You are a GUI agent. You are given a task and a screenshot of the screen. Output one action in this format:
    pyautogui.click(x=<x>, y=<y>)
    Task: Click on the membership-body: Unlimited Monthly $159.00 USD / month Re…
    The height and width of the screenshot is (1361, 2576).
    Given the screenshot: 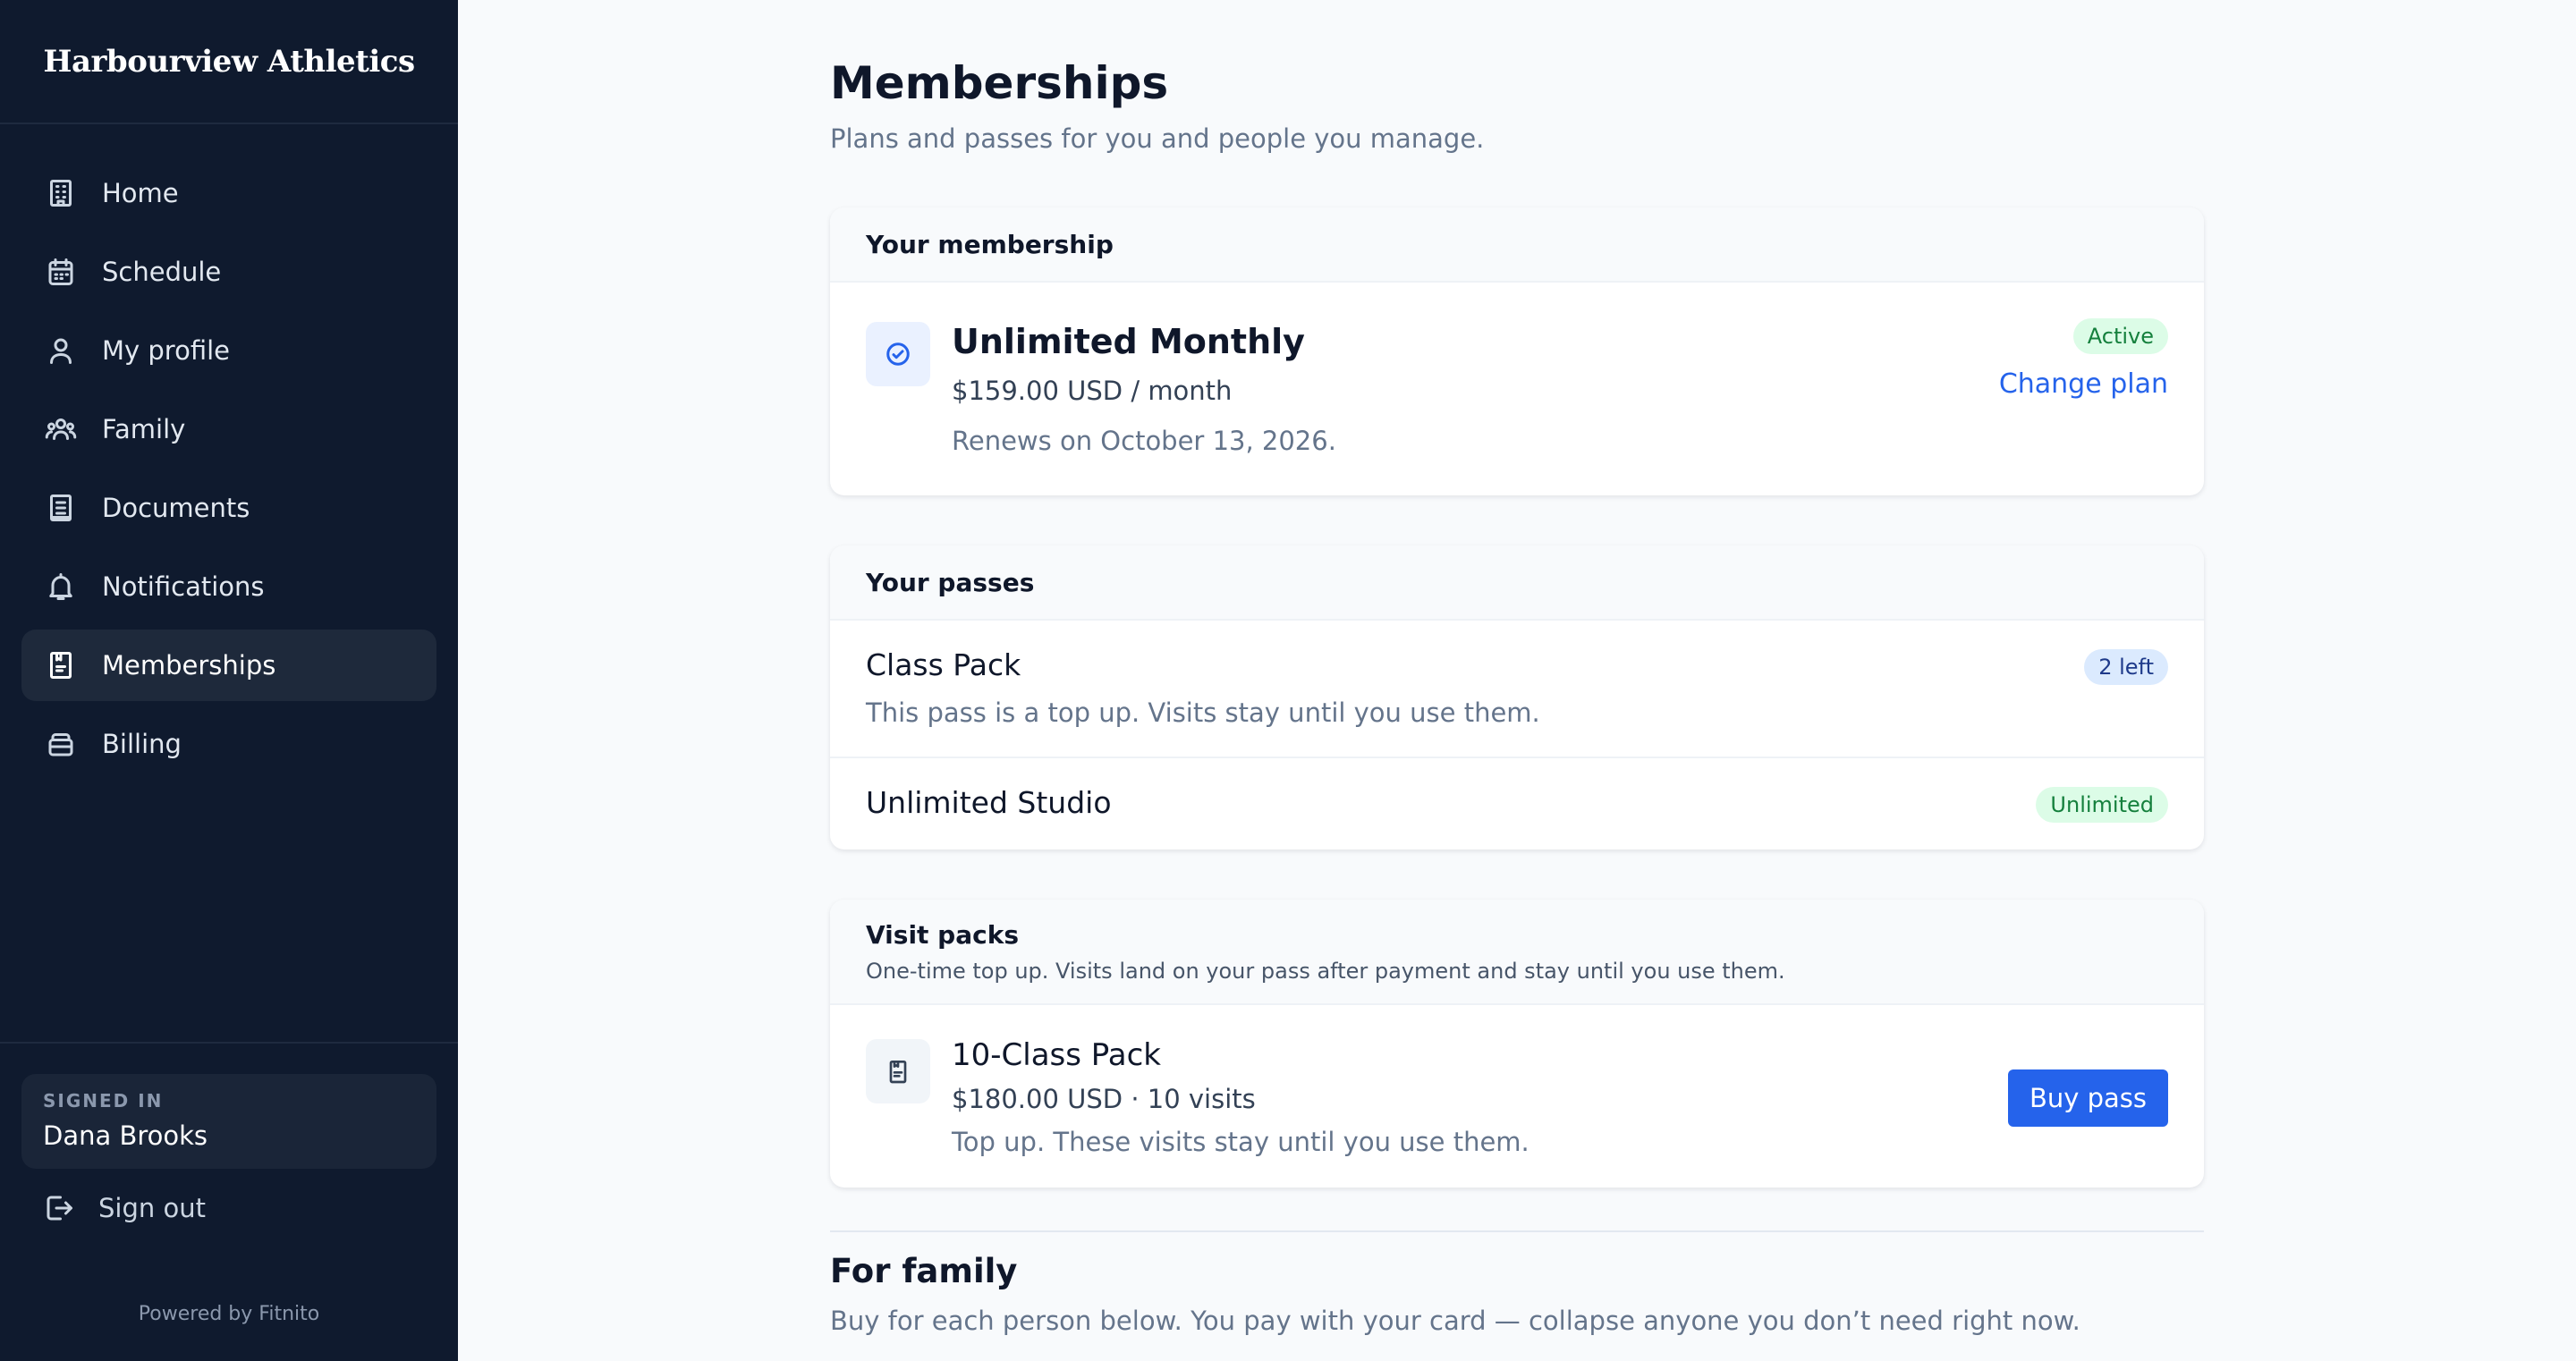 What is the action you would take?
    pyautogui.click(x=1517, y=389)
    